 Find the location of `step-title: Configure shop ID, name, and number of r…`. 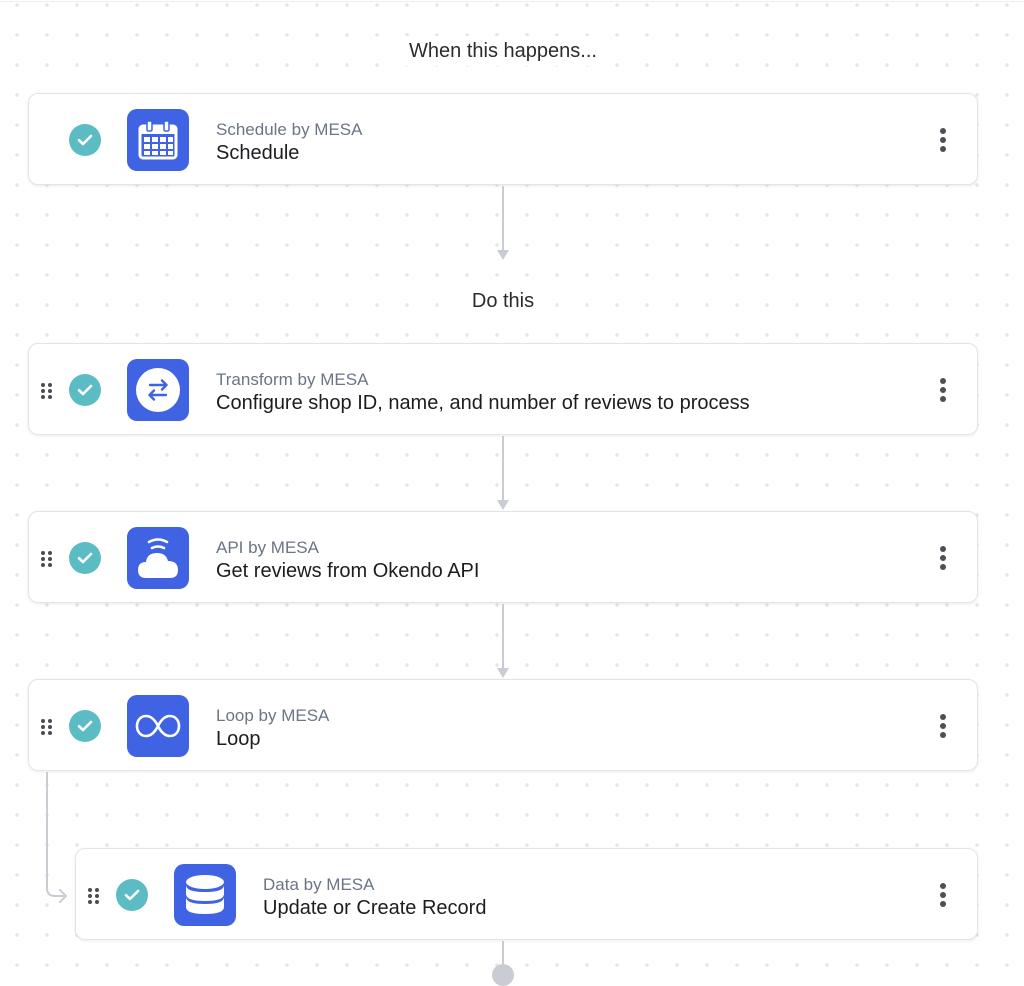

step-title: Configure shop ID, name, and number of r… is located at coordinates (483, 403).